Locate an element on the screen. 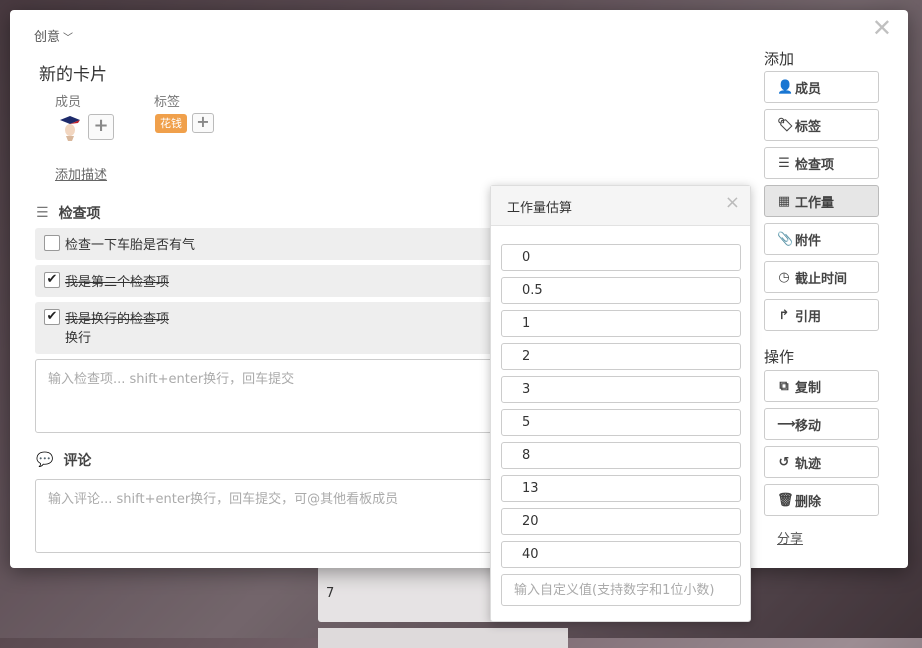 The image size is (922, 648). reference-button: ↱ 引用 is located at coordinates (821, 315).